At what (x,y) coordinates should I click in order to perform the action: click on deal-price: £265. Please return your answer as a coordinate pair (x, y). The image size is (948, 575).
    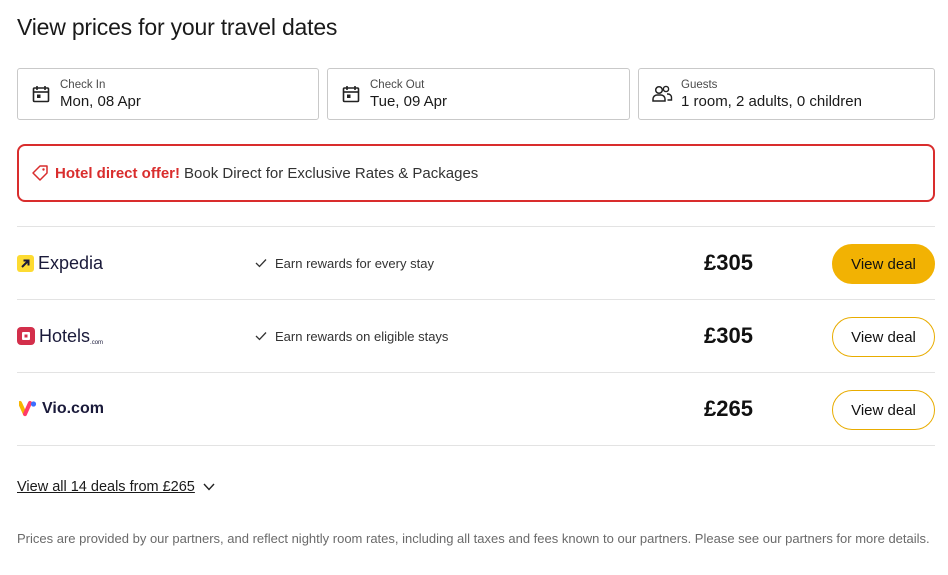
    Looking at the image, I should click on (728, 408).